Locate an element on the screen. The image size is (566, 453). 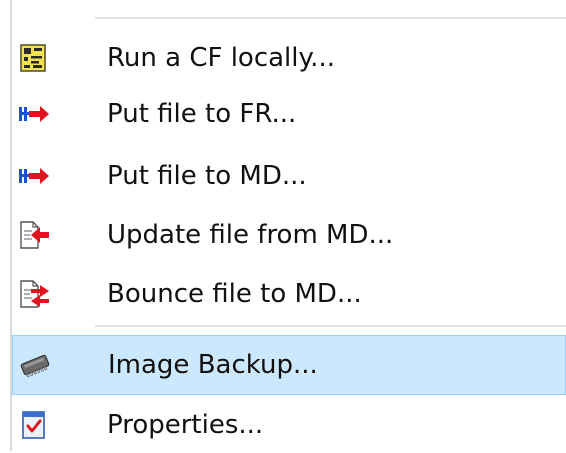
menu-separator-top is located at coordinates (330, 18).